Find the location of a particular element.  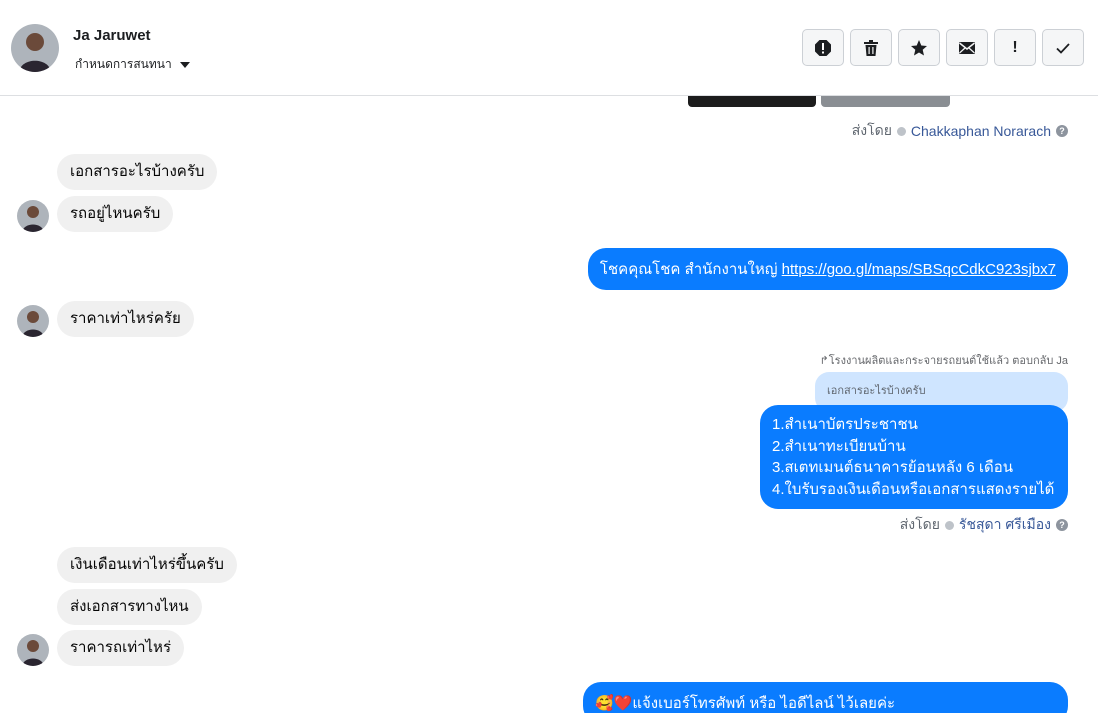

list-line: 3.สเตทเมนต์ธนาคารย้อนหลัง 6 เดือน is located at coordinates (893, 467).